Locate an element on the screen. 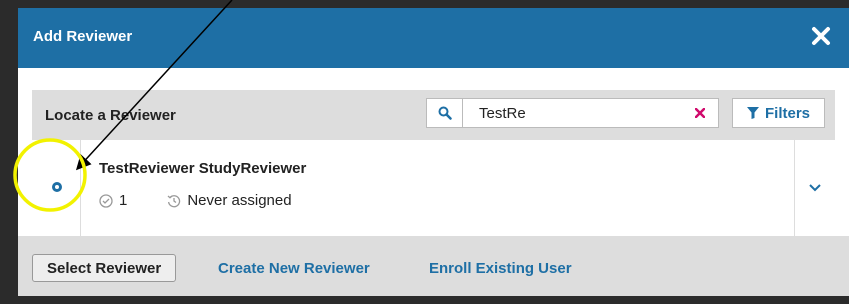  check-circle-icon is located at coordinates (106, 200).